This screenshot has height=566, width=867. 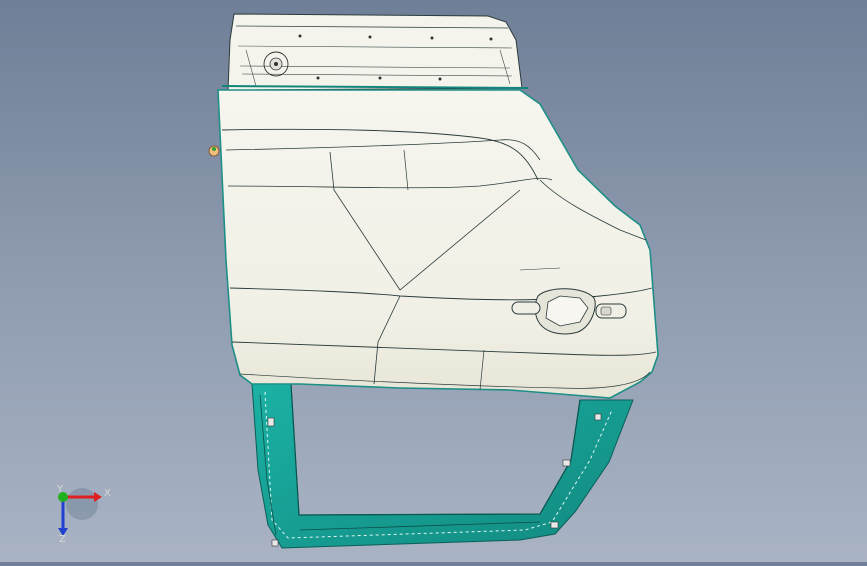 What do you see at coordinates (60, 489) in the screenshot?
I see `y-axis-label: Y` at bounding box center [60, 489].